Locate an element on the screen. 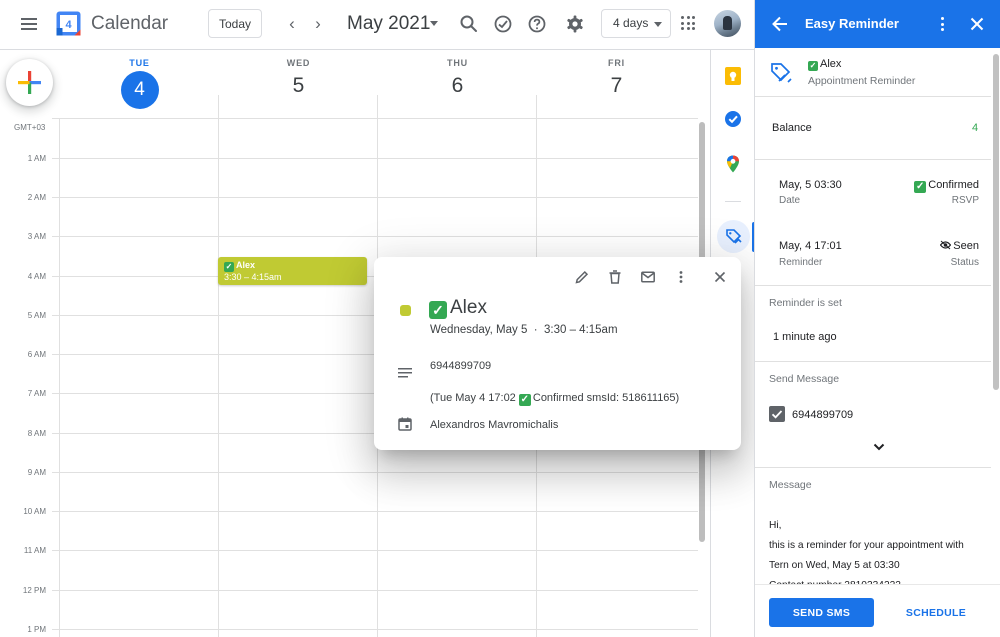 Image resolution: width=1000 pixels, height=637 pixels. appointment-date-label: Date is located at coordinates (790, 200).